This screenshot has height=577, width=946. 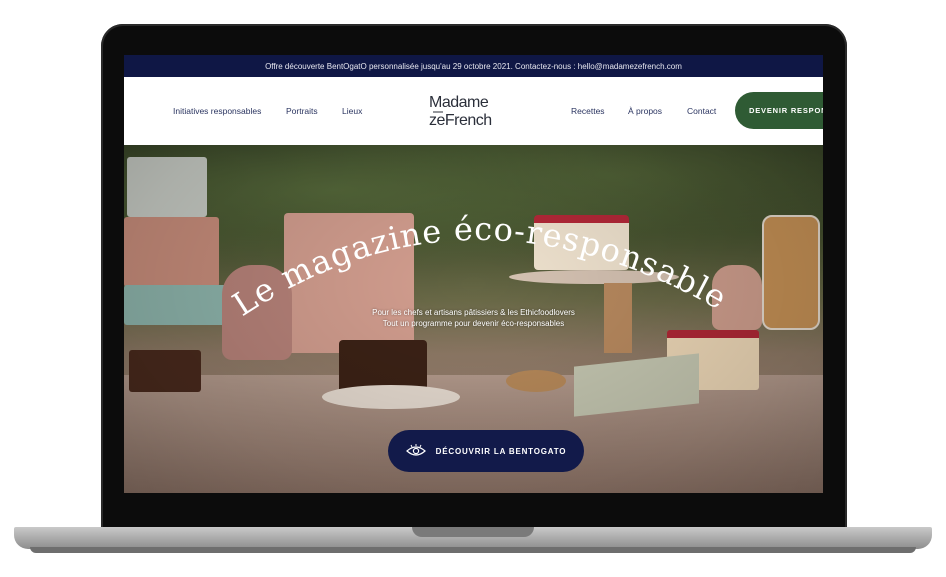 I want to click on nav-link-portraits: Portraits, so click(x=302, y=111).